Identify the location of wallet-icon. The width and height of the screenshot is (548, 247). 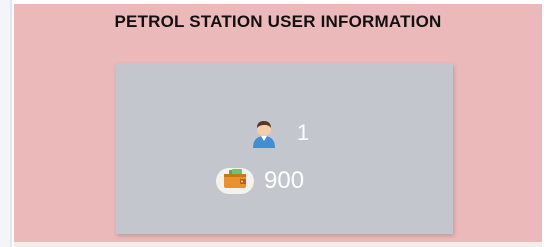
(235, 181).